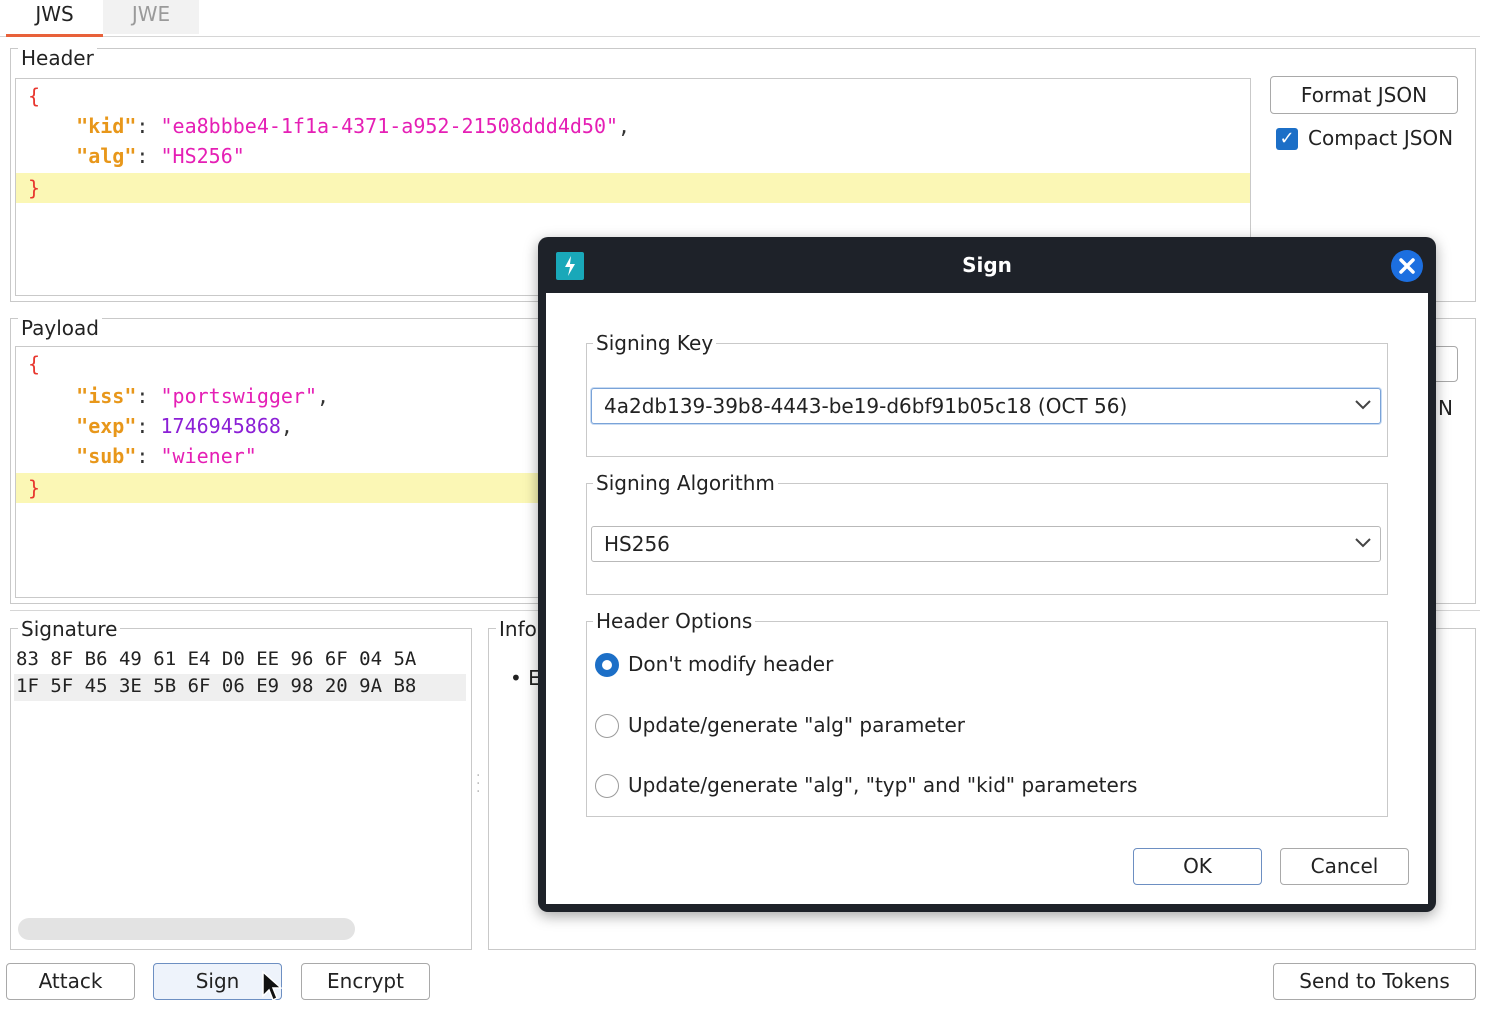 This screenshot has width=1488, height=1012. What do you see at coordinates (60, 328) in the screenshot?
I see `payload-group-label: Payload` at bounding box center [60, 328].